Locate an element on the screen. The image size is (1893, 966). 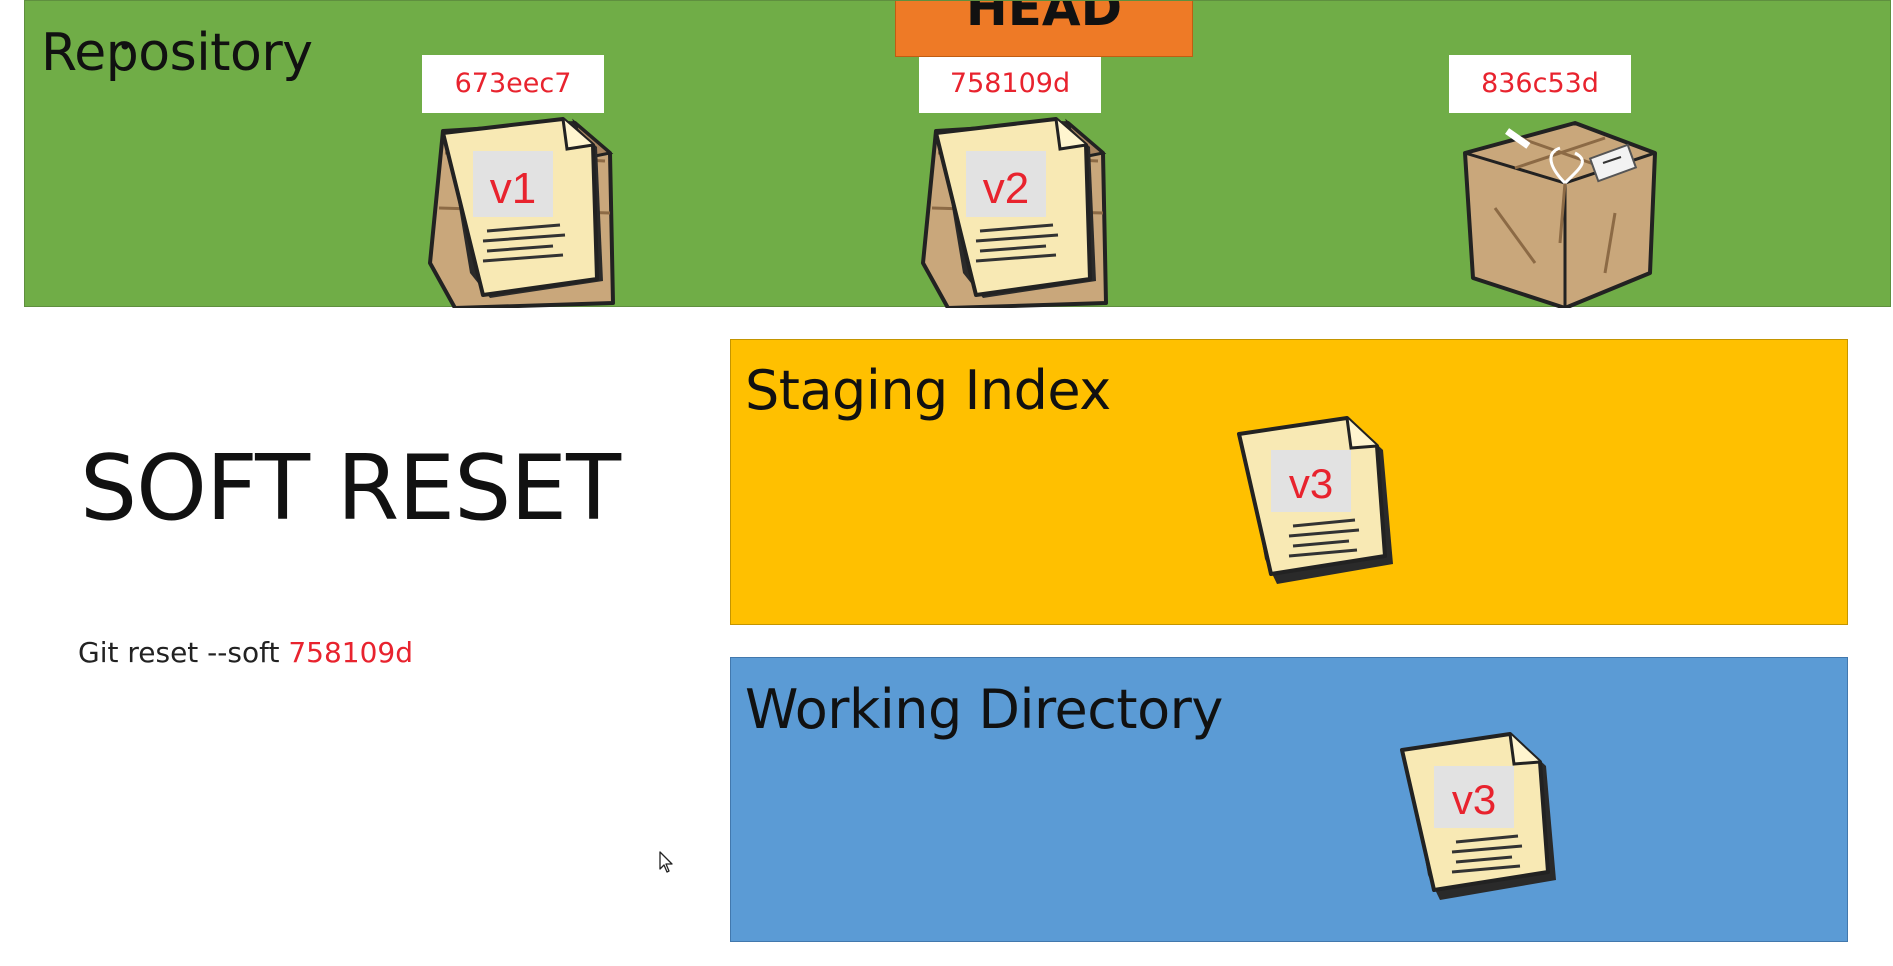
commit-version: v2 is located at coordinates (1006, 188).